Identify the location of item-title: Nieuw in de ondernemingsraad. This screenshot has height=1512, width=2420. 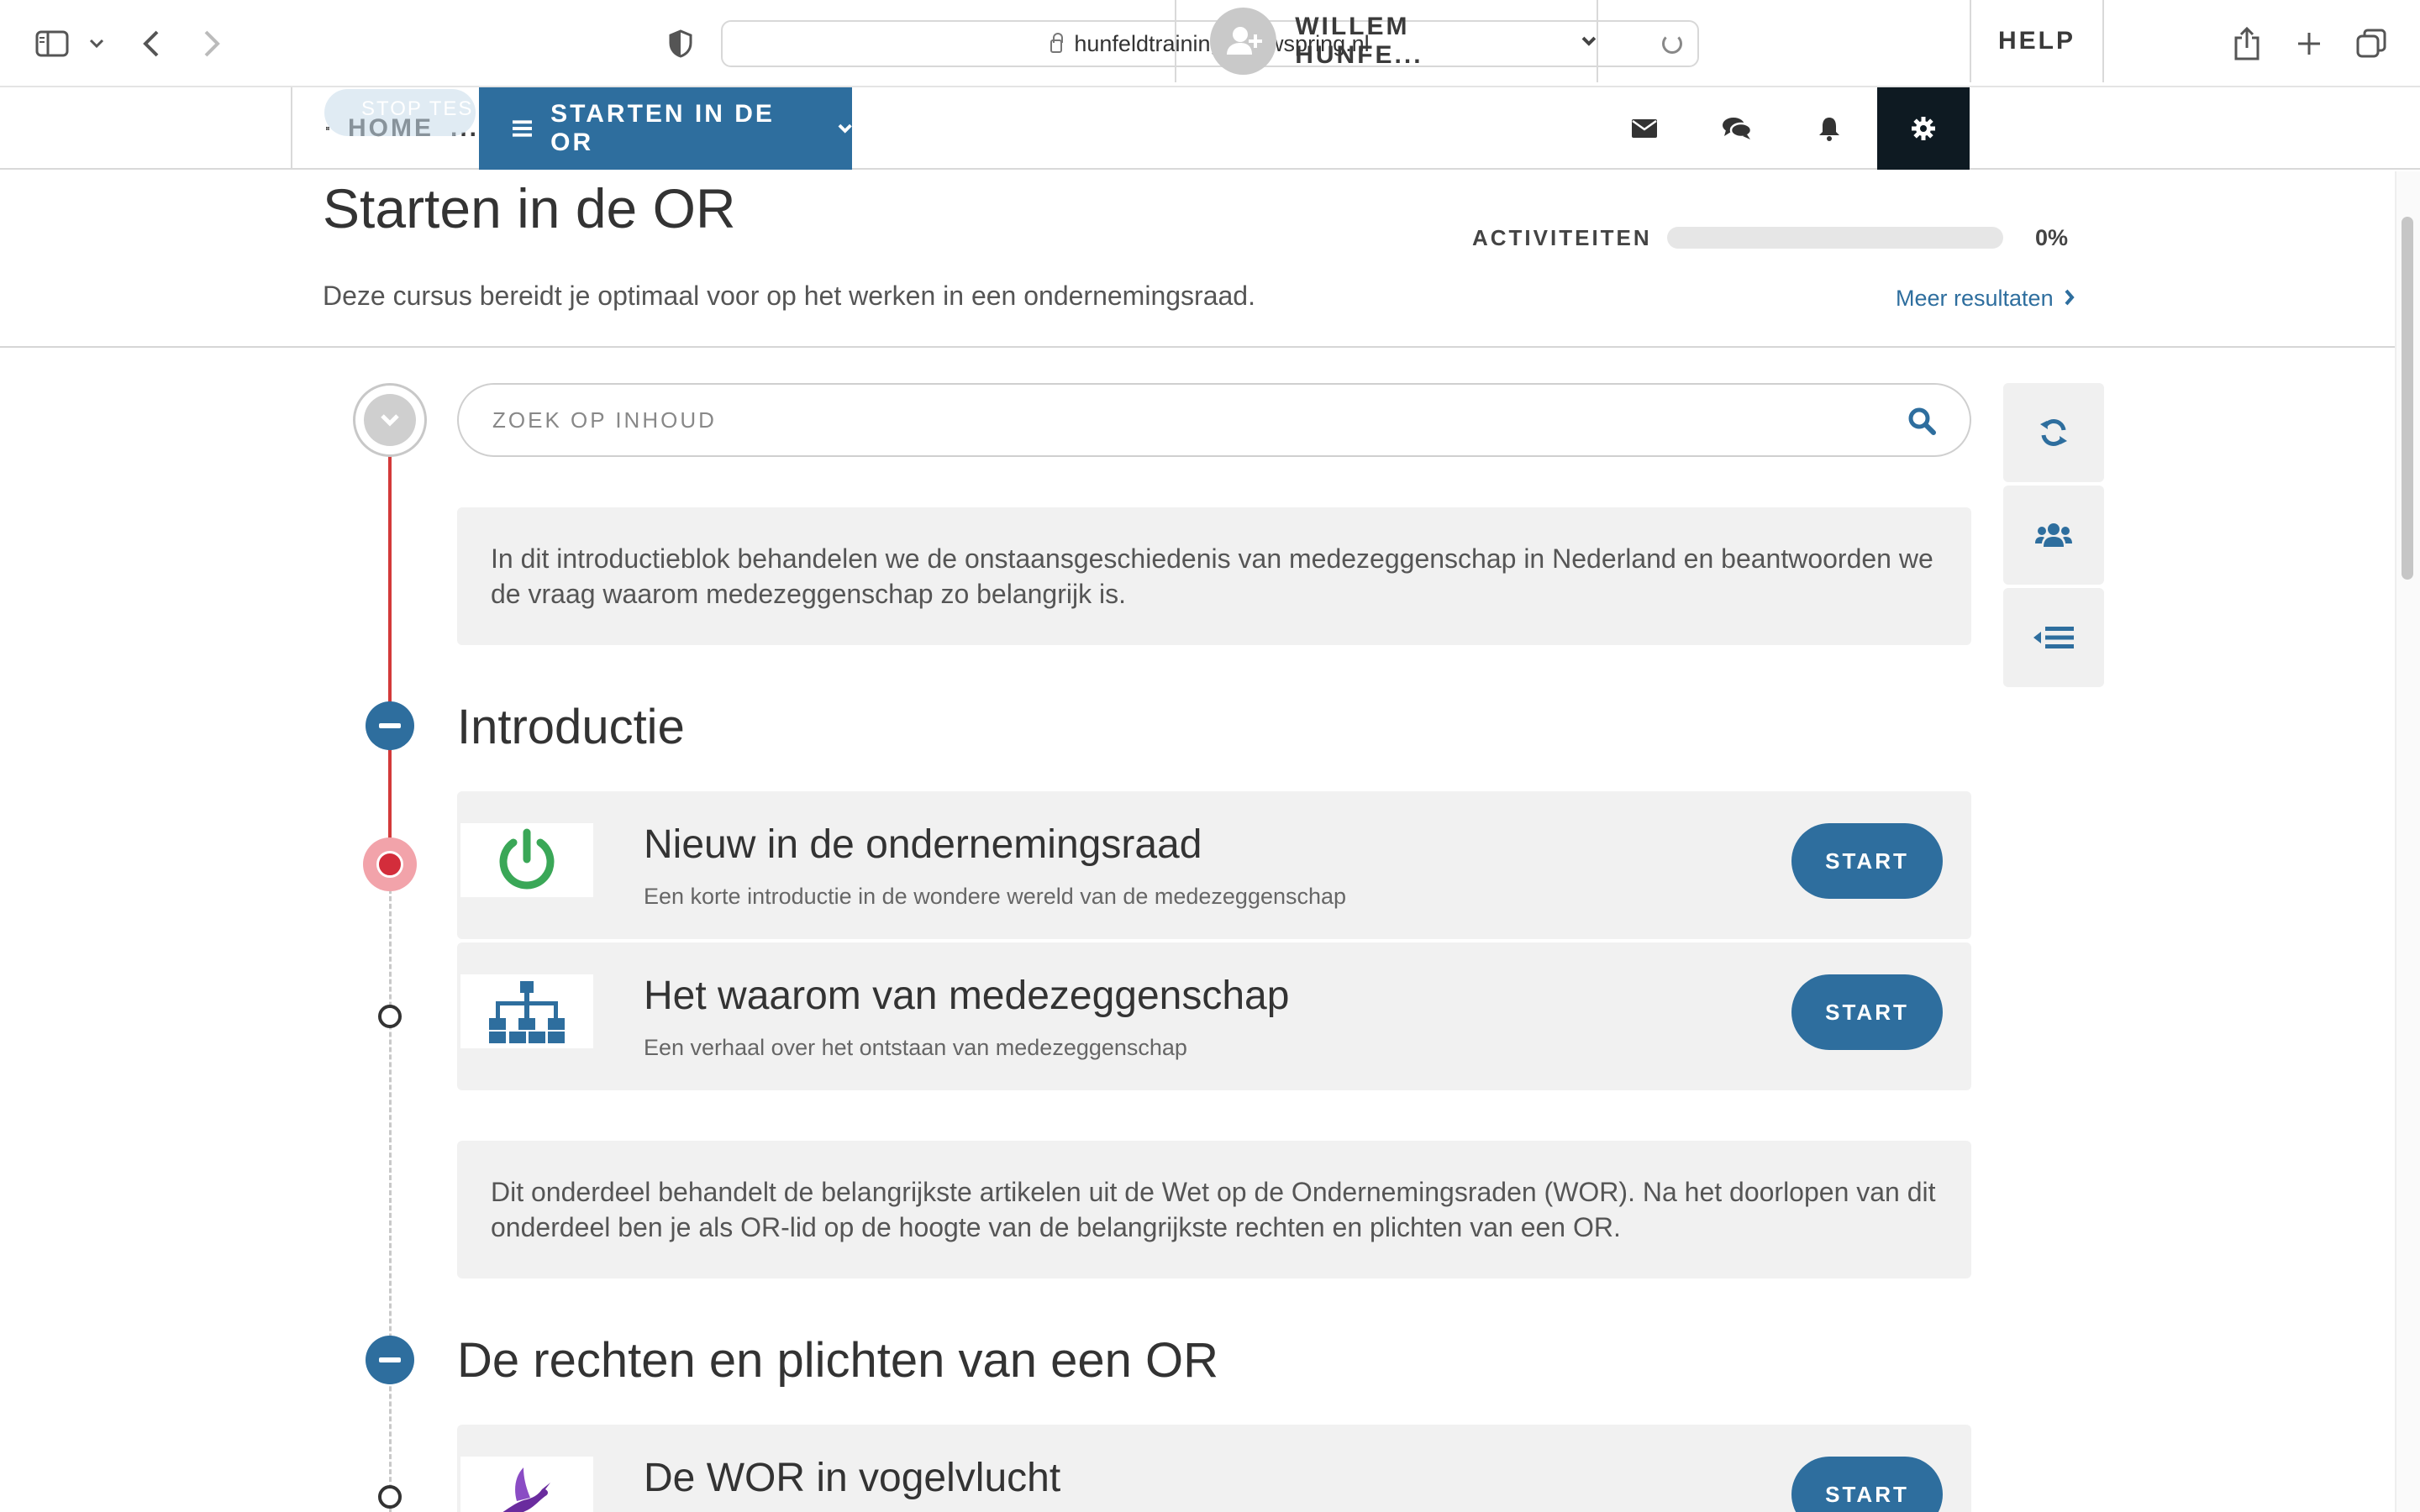
(923, 845).